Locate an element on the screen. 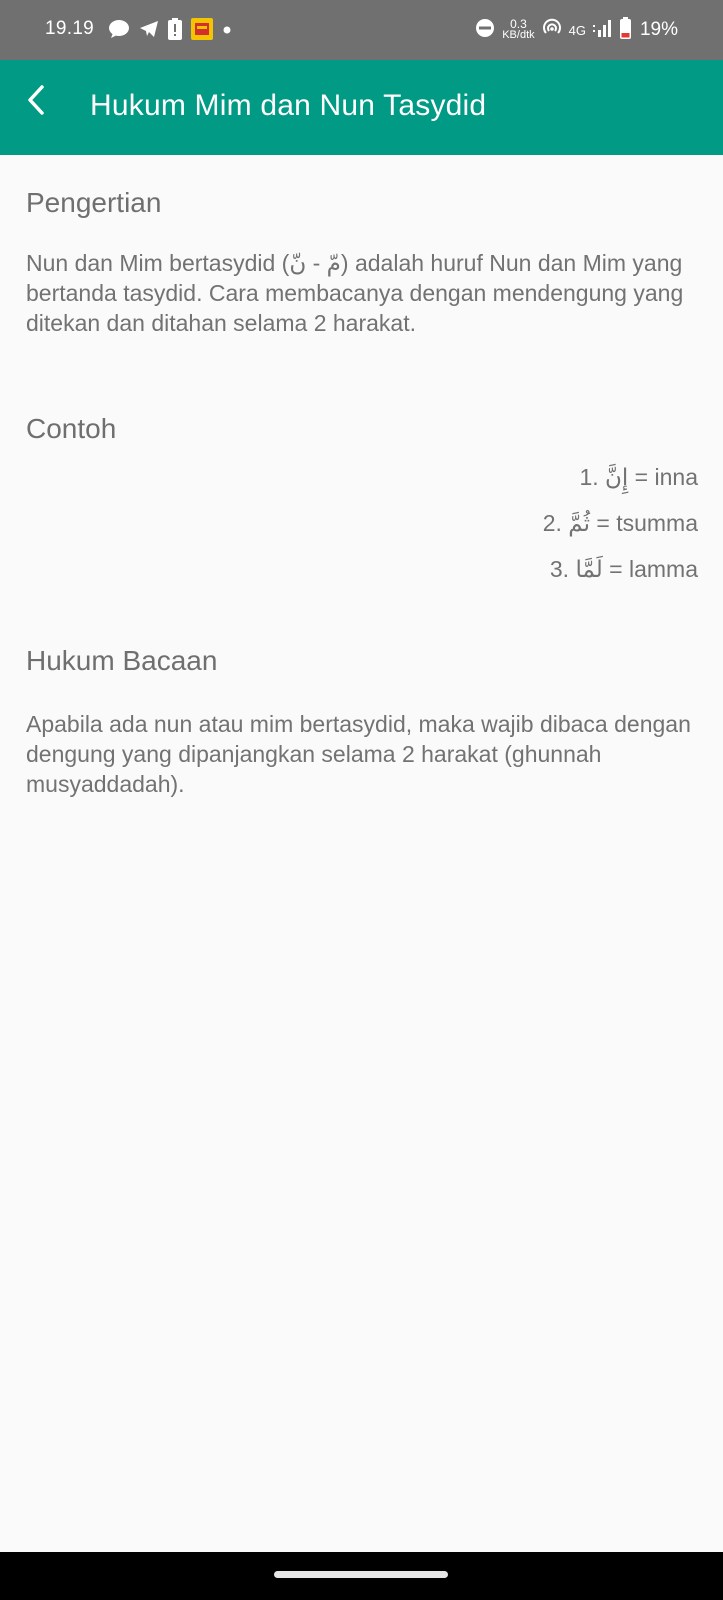  app-bar: Hukum Mim dan Nun Tasydid is located at coordinates (361, 107).